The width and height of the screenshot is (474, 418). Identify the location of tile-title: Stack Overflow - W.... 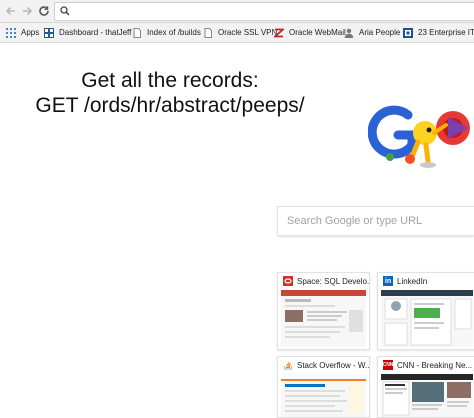
(333, 365).